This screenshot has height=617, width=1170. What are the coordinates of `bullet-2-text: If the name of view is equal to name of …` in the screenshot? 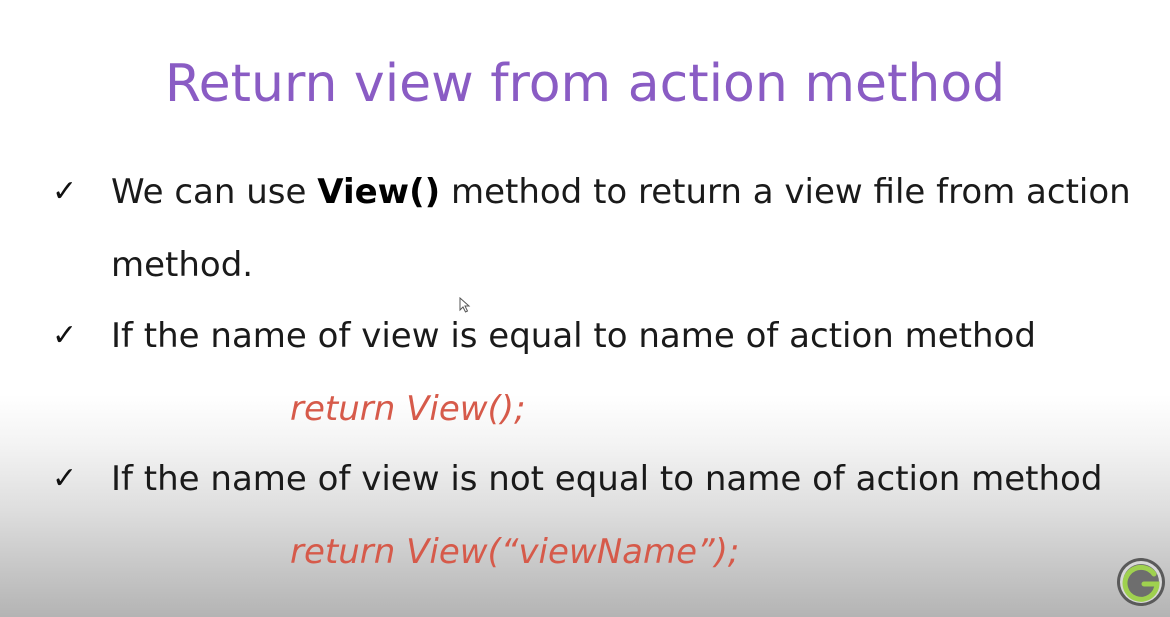 It's located at (573, 336).